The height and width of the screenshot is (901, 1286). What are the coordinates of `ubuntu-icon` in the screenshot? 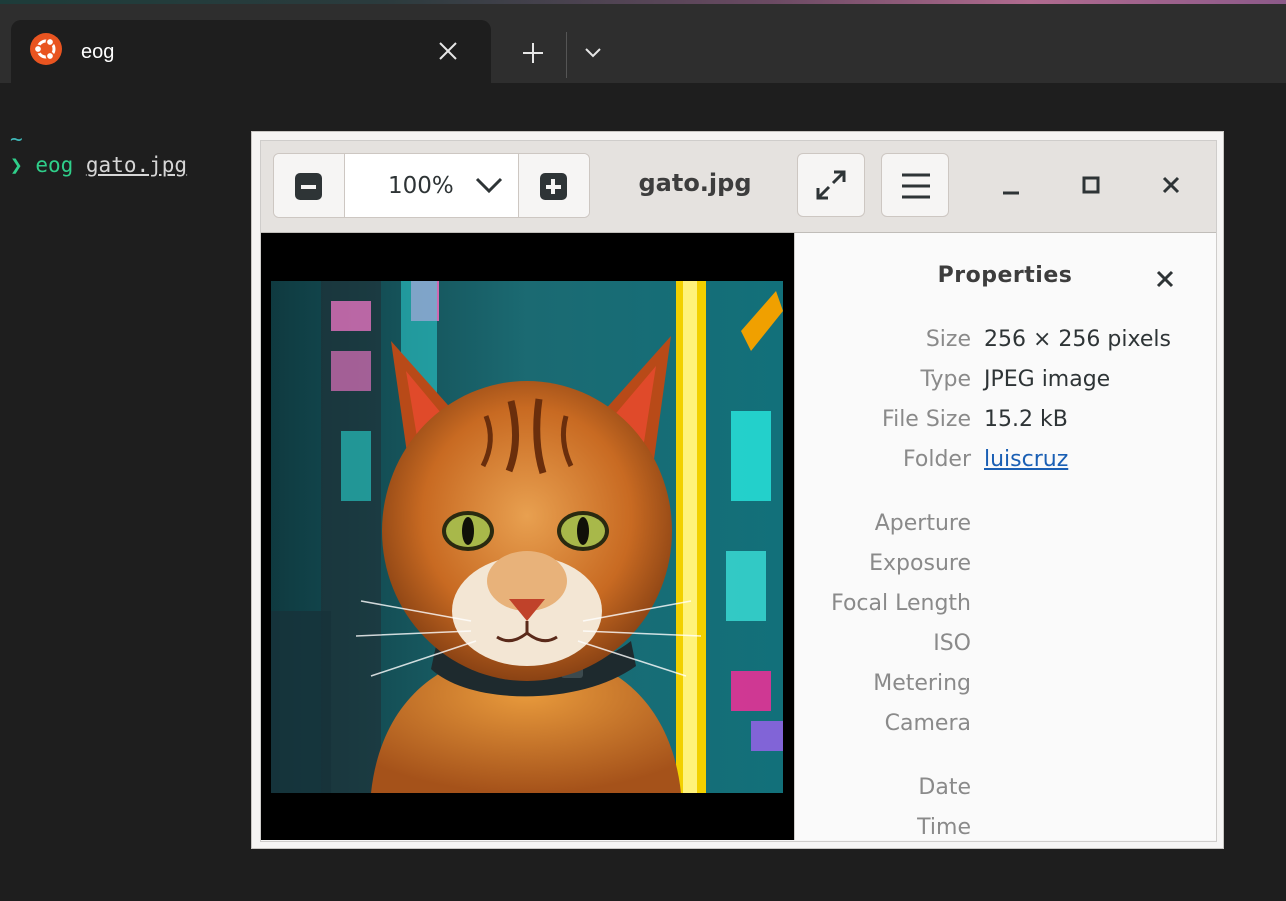 It's located at (46, 49).